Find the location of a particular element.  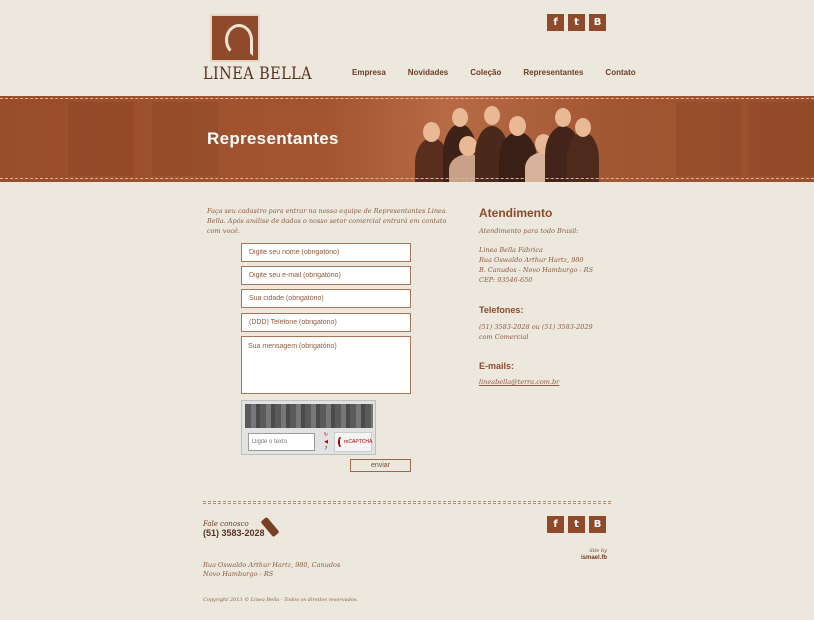

footer-address-line: Novo Hamburgo - RS is located at coordinates (238, 574).